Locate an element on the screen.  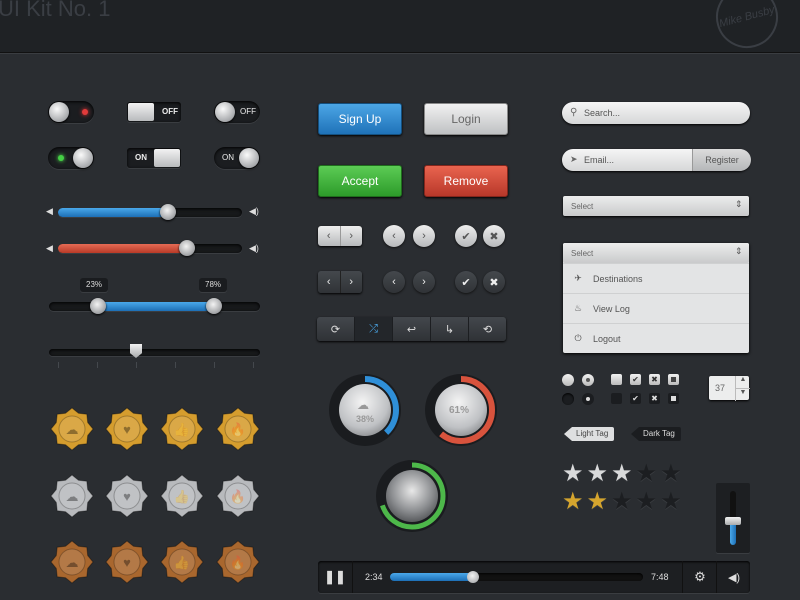
stepper-down: ▼ is located at coordinates (742, 394).